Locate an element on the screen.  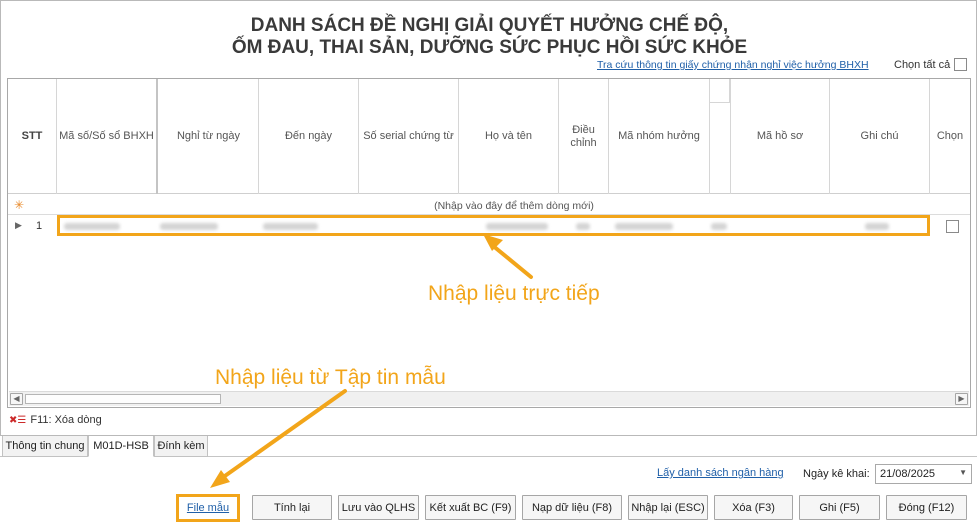
save-button: Ghi (F5) is located at coordinates (839, 507).